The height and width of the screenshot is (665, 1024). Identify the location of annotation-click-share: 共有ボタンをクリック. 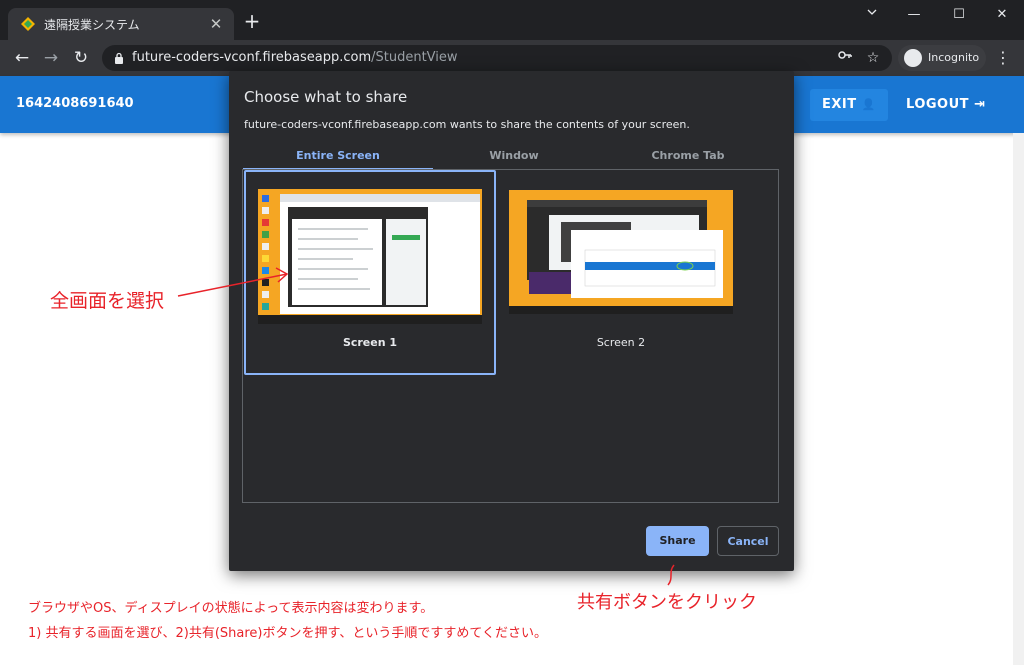
(667, 602).